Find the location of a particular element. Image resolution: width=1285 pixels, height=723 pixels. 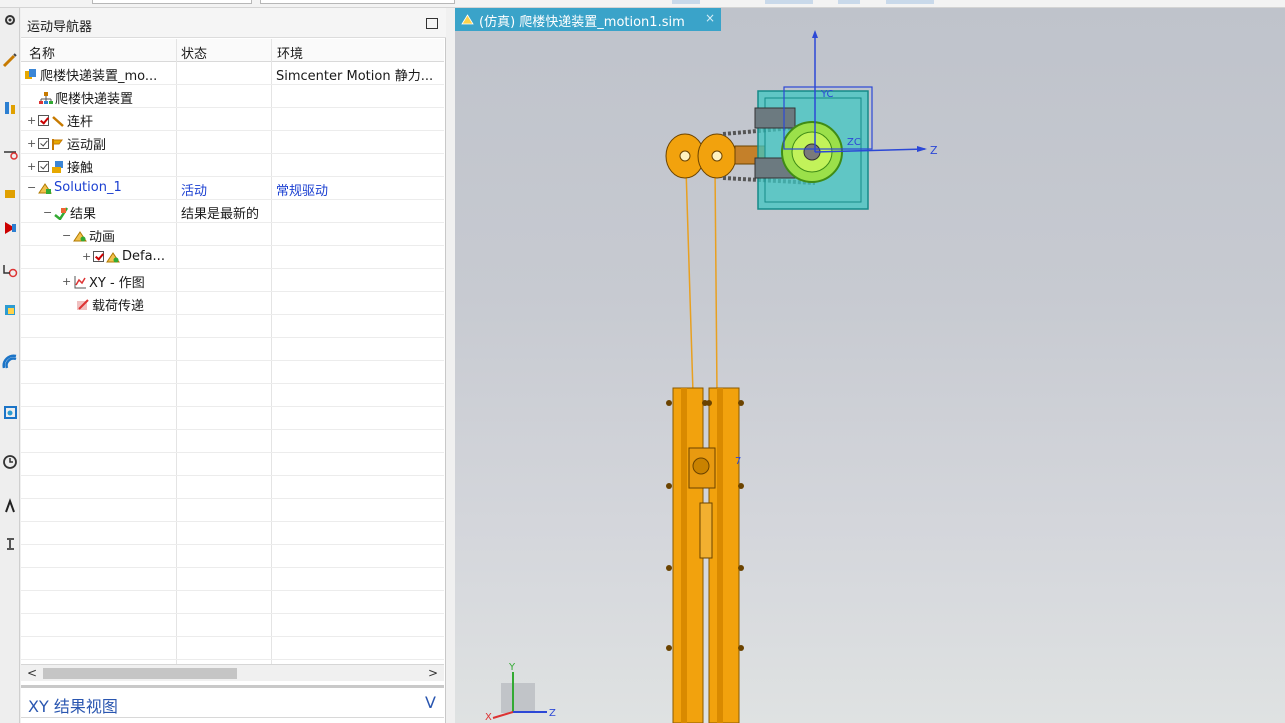

scroll-left-arrow: < is located at coordinates (32, 673).